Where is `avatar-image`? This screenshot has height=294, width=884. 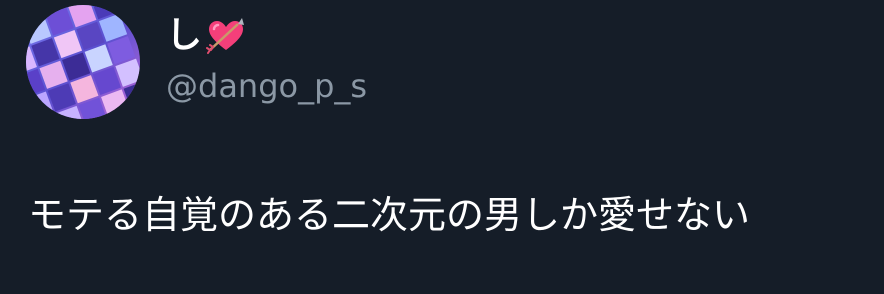 avatar-image is located at coordinates (83, 62).